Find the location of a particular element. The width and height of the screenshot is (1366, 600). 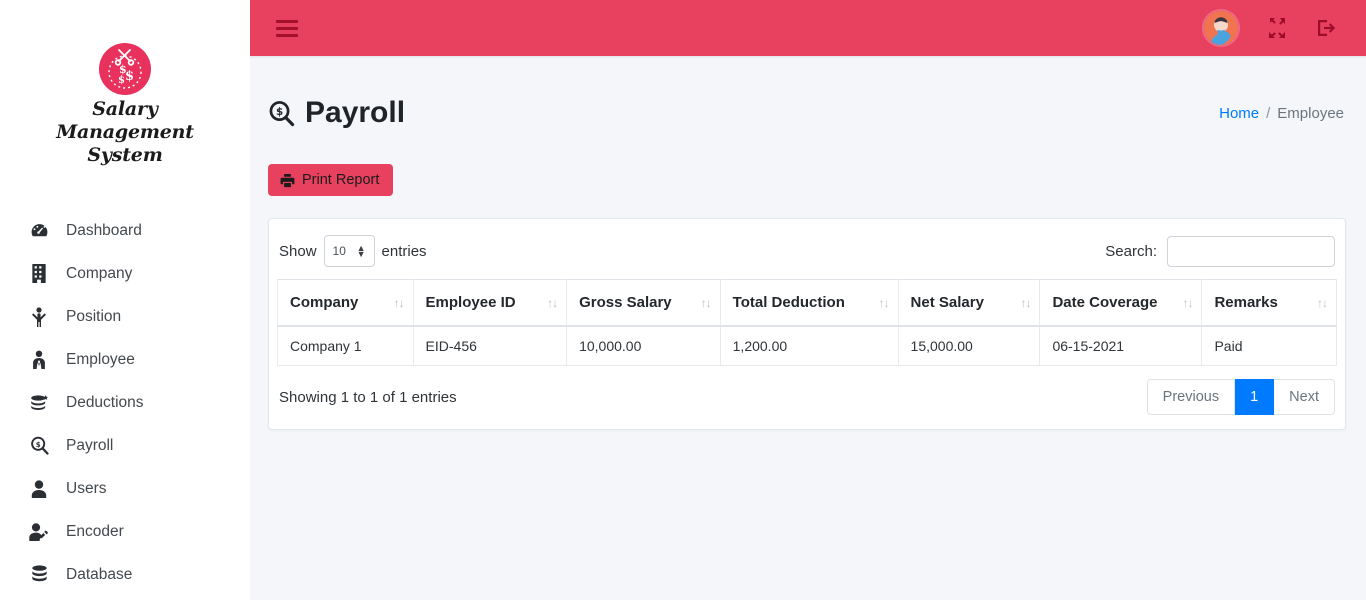

stepper-icon: ▲ ▼ is located at coordinates (361, 252).